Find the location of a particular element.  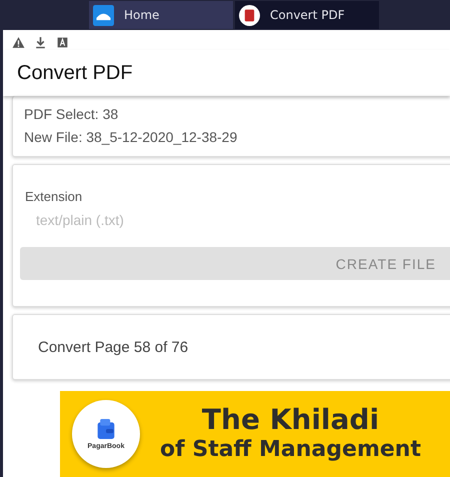

download-icon is located at coordinates (40, 42).